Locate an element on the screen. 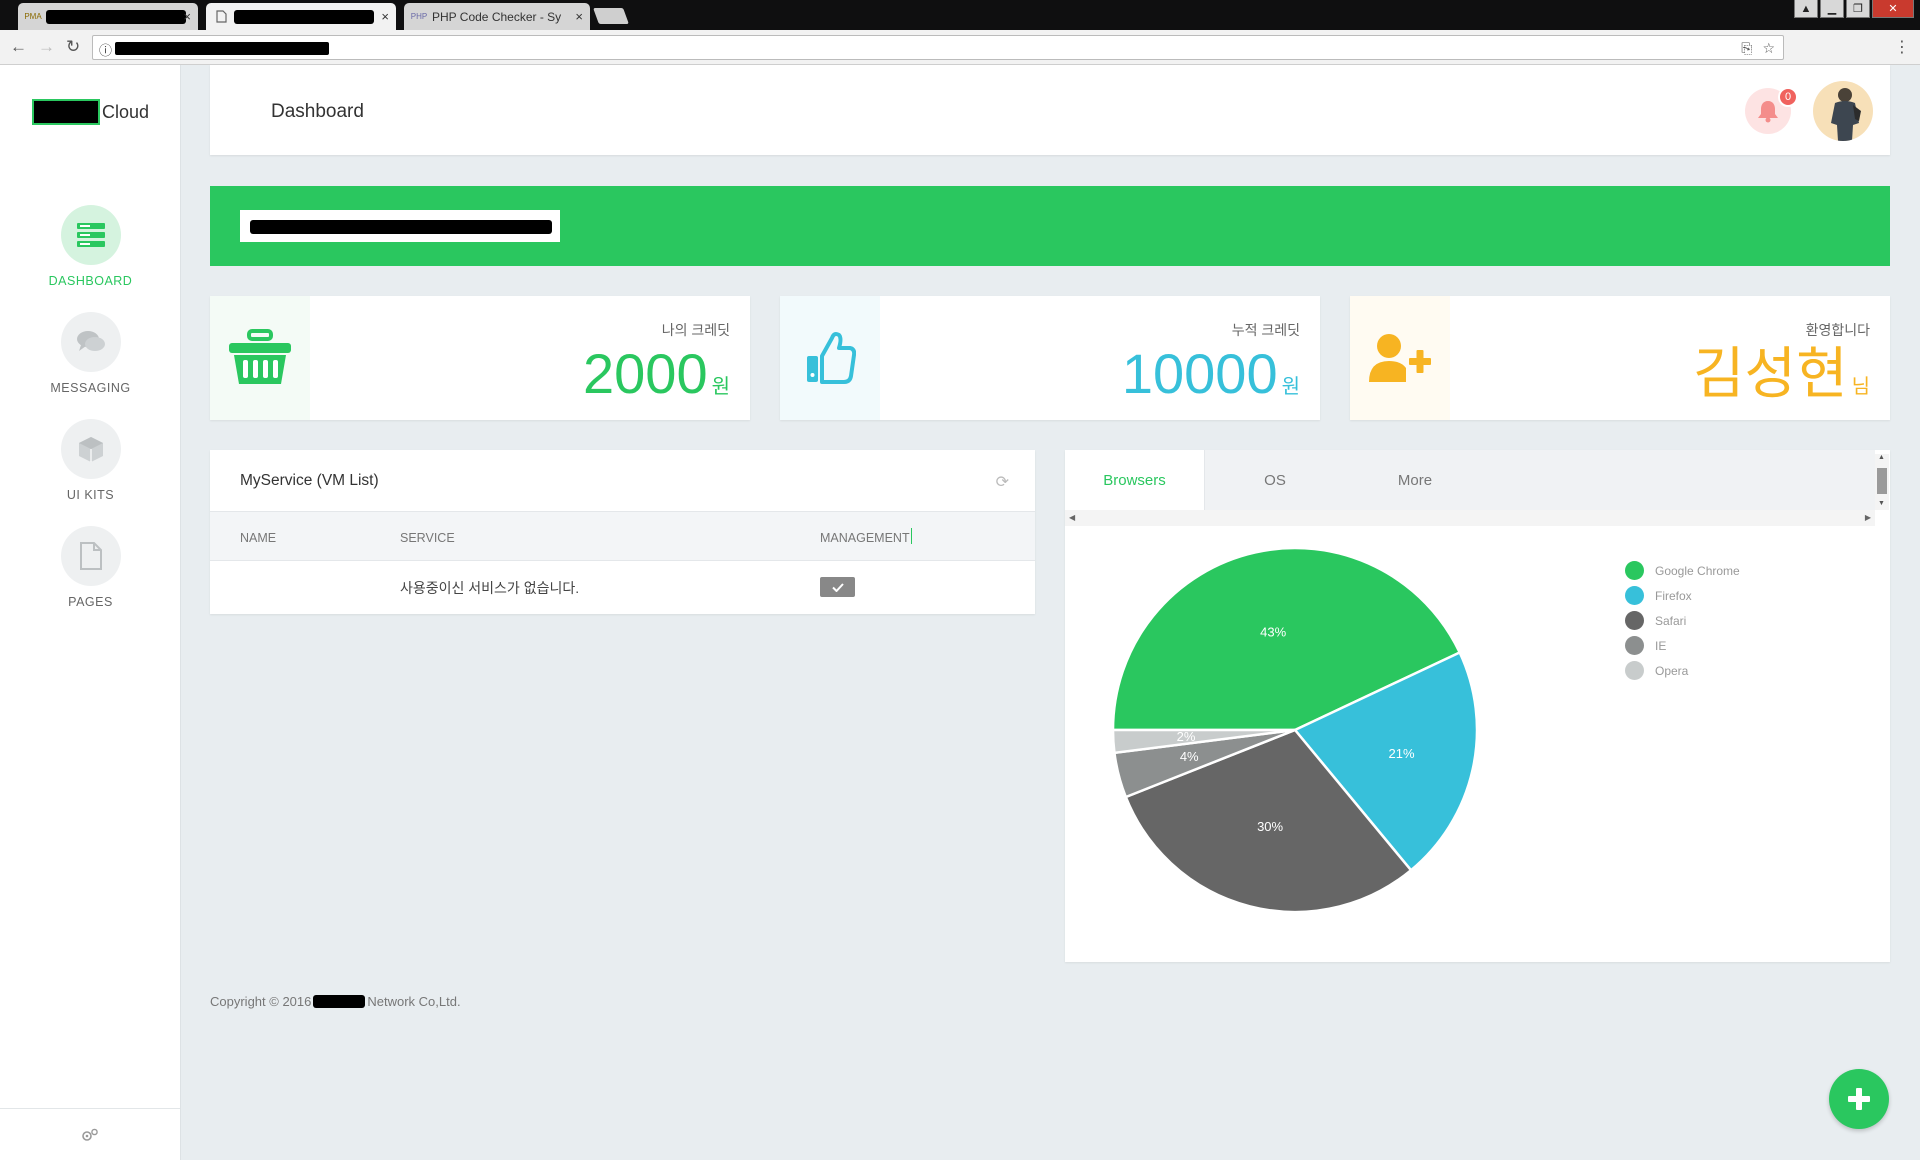 Image resolution: width=1920 pixels, height=1160 pixels. chat-icon is located at coordinates (90, 341).